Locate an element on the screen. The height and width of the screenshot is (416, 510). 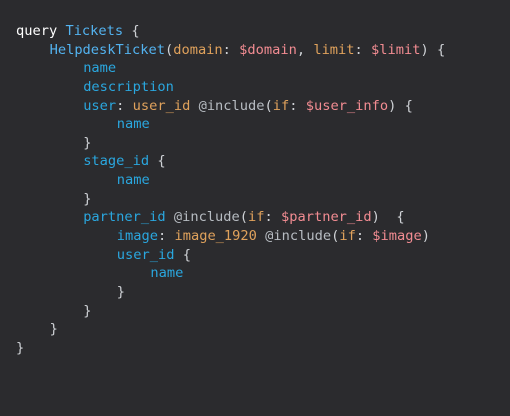
code-keyword: query is located at coordinates (37, 31).